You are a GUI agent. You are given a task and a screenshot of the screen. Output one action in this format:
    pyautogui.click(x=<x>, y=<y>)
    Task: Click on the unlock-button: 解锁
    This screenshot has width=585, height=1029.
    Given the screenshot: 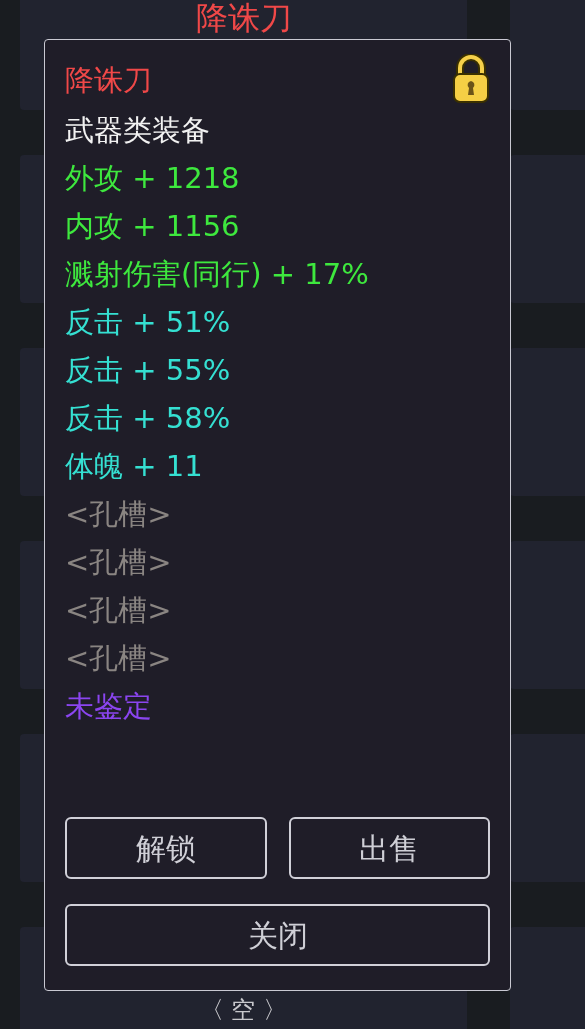 What is the action you would take?
    pyautogui.click(x=166, y=848)
    